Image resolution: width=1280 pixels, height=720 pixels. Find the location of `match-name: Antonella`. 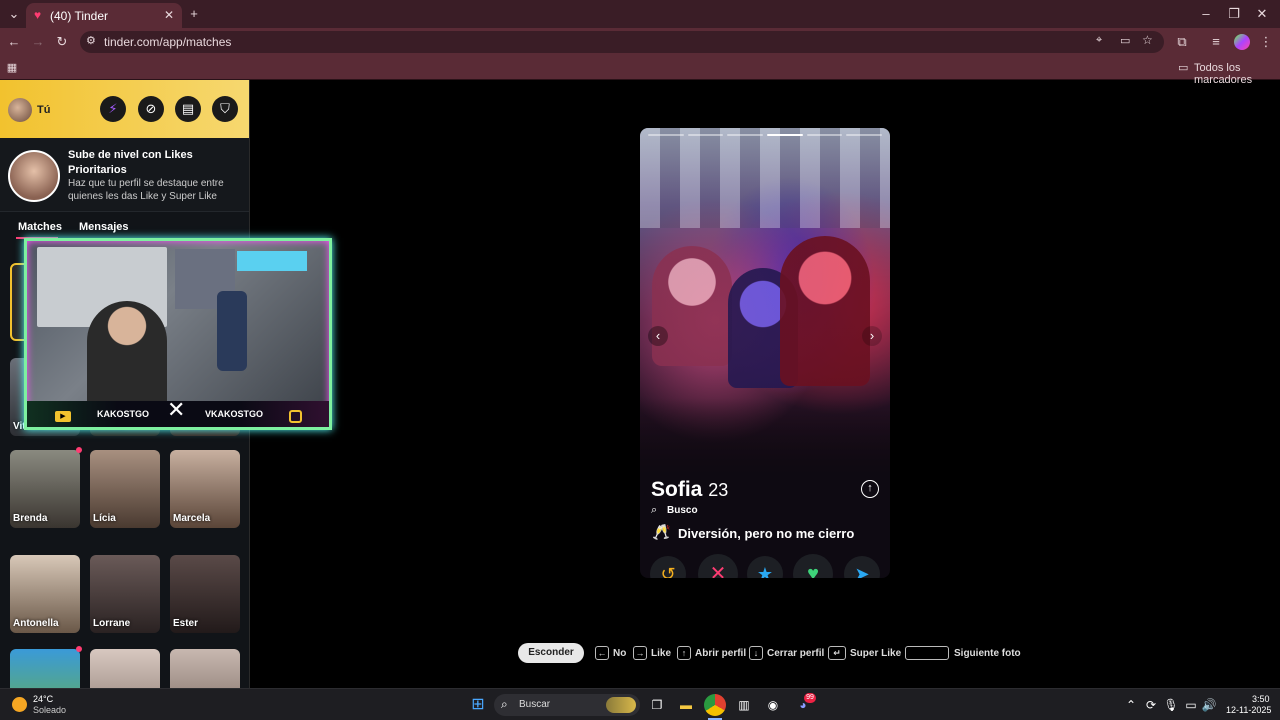

match-name: Antonella is located at coordinates (36, 623).